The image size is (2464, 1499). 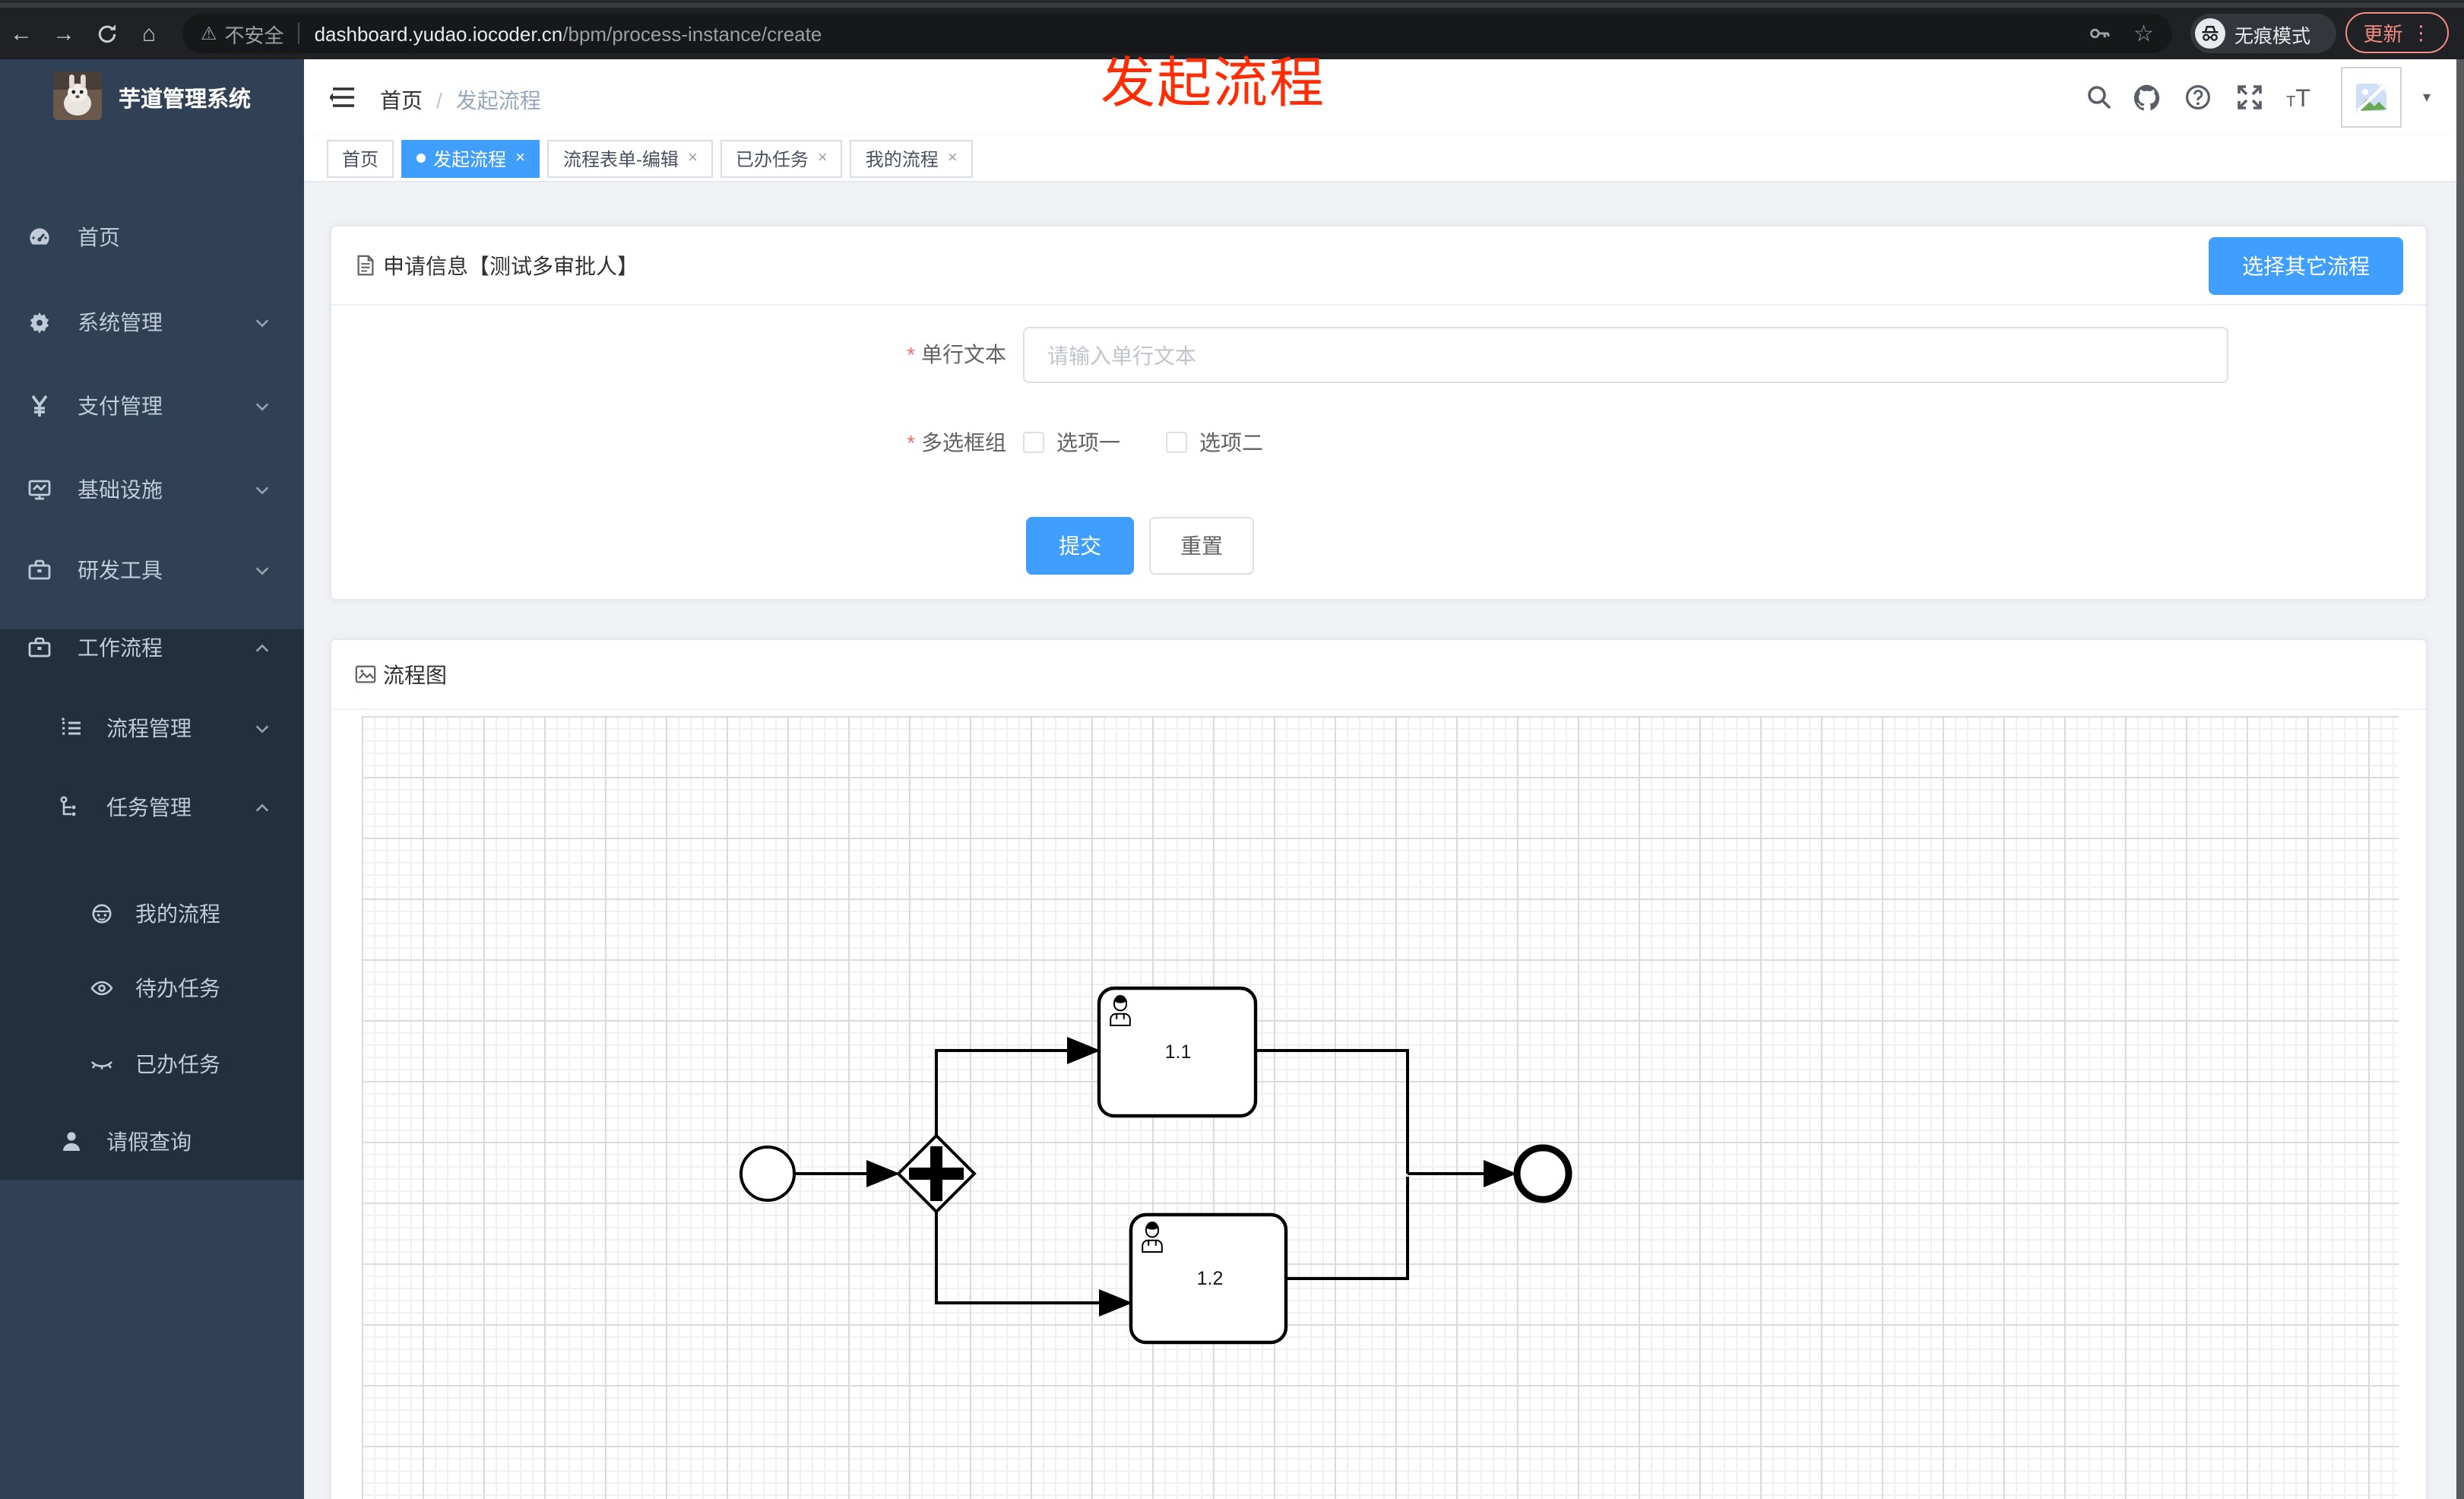 What do you see at coordinates (68, 806) in the screenshot?
I see `tree-icon` at bounding box center [68, 806].